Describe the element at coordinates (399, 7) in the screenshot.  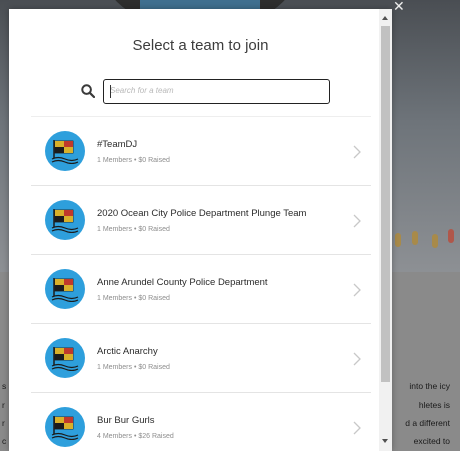
I see `close-icon: ✕` at that location.